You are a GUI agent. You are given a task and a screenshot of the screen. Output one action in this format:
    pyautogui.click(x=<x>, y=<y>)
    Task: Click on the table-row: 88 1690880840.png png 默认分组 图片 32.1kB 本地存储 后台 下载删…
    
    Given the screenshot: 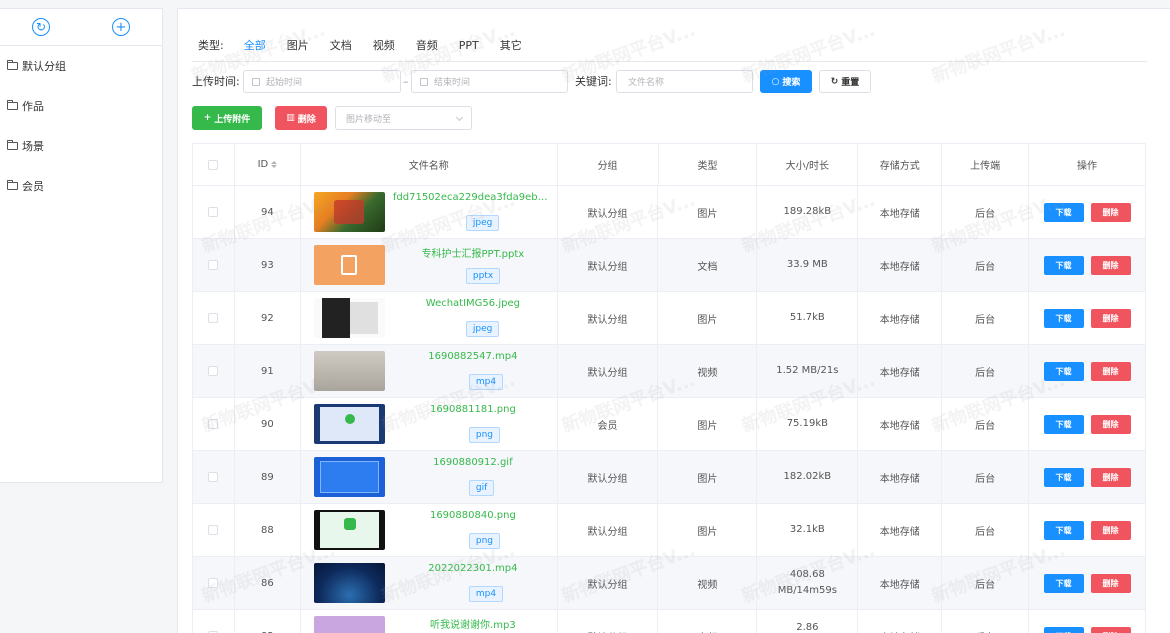 What is the action you would take?
    pyautogui.click(x=669, y=530)
    